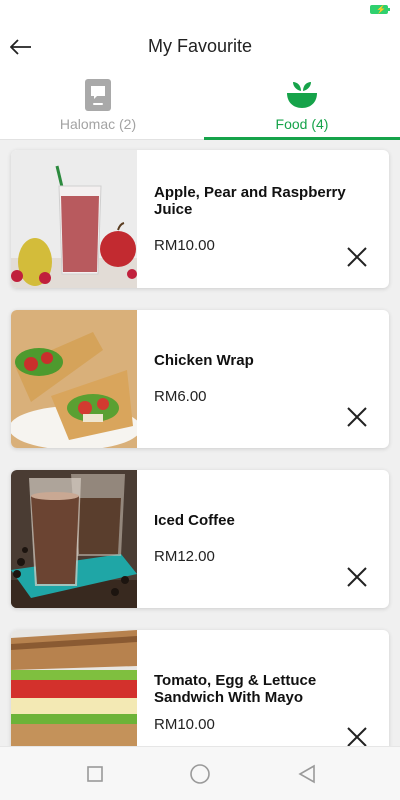 The width and height of the screenshot is (400, 800). I want to click on halomac-icon, so click(98, 95).